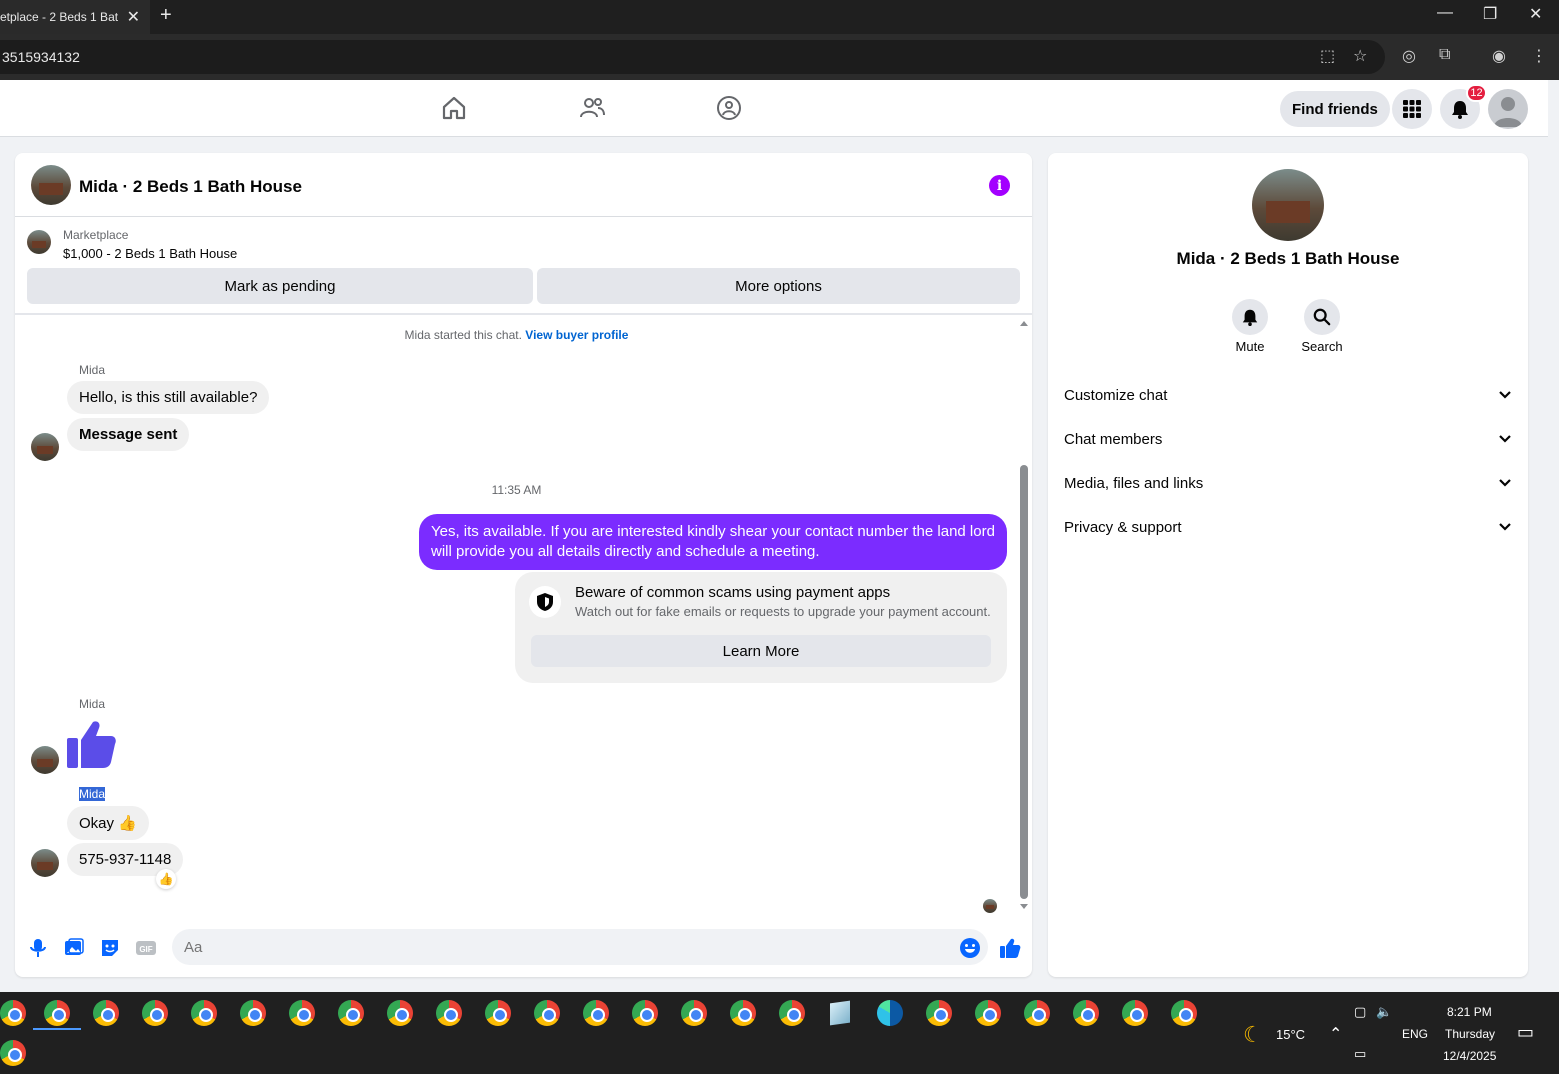 The image size is (1559, 1074). What do you see at coordinates (1412, 109) in the screenshot?
I see `menu-grid-button` at bounding box center [1412, 109].